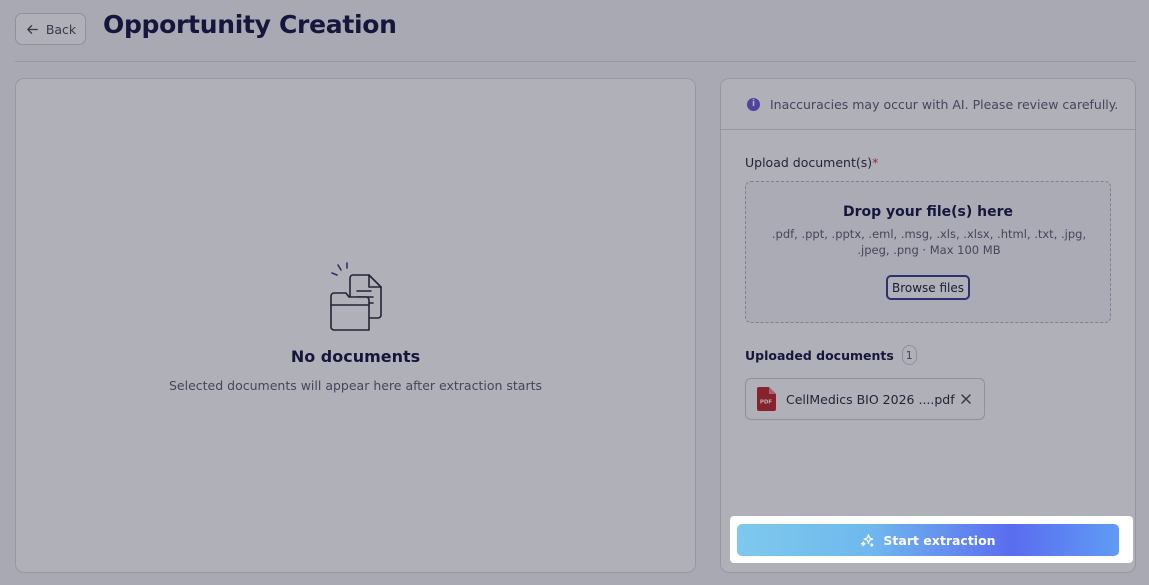  Describe the element at coordinates (909, 355) in the screenshot. I see `uploaded-count-badge: 1` at that location.